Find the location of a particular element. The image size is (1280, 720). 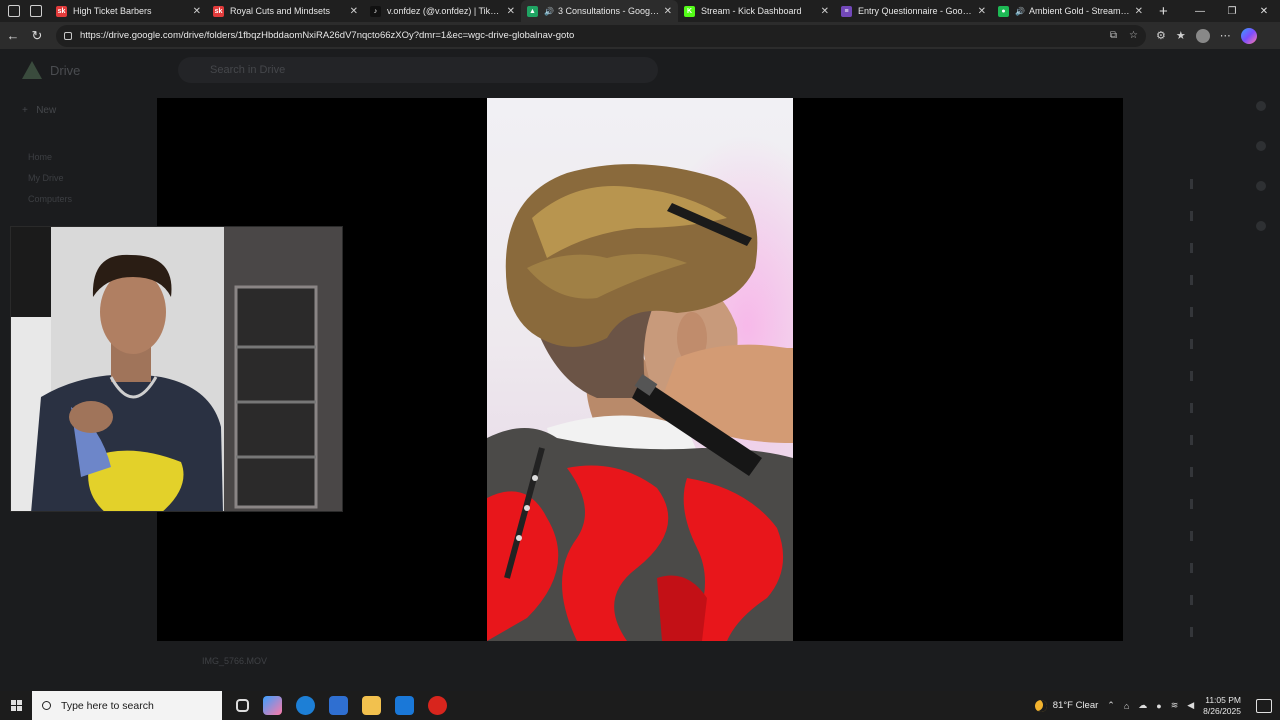

drive-nav-home: Home is located at coordinates (50, 157).